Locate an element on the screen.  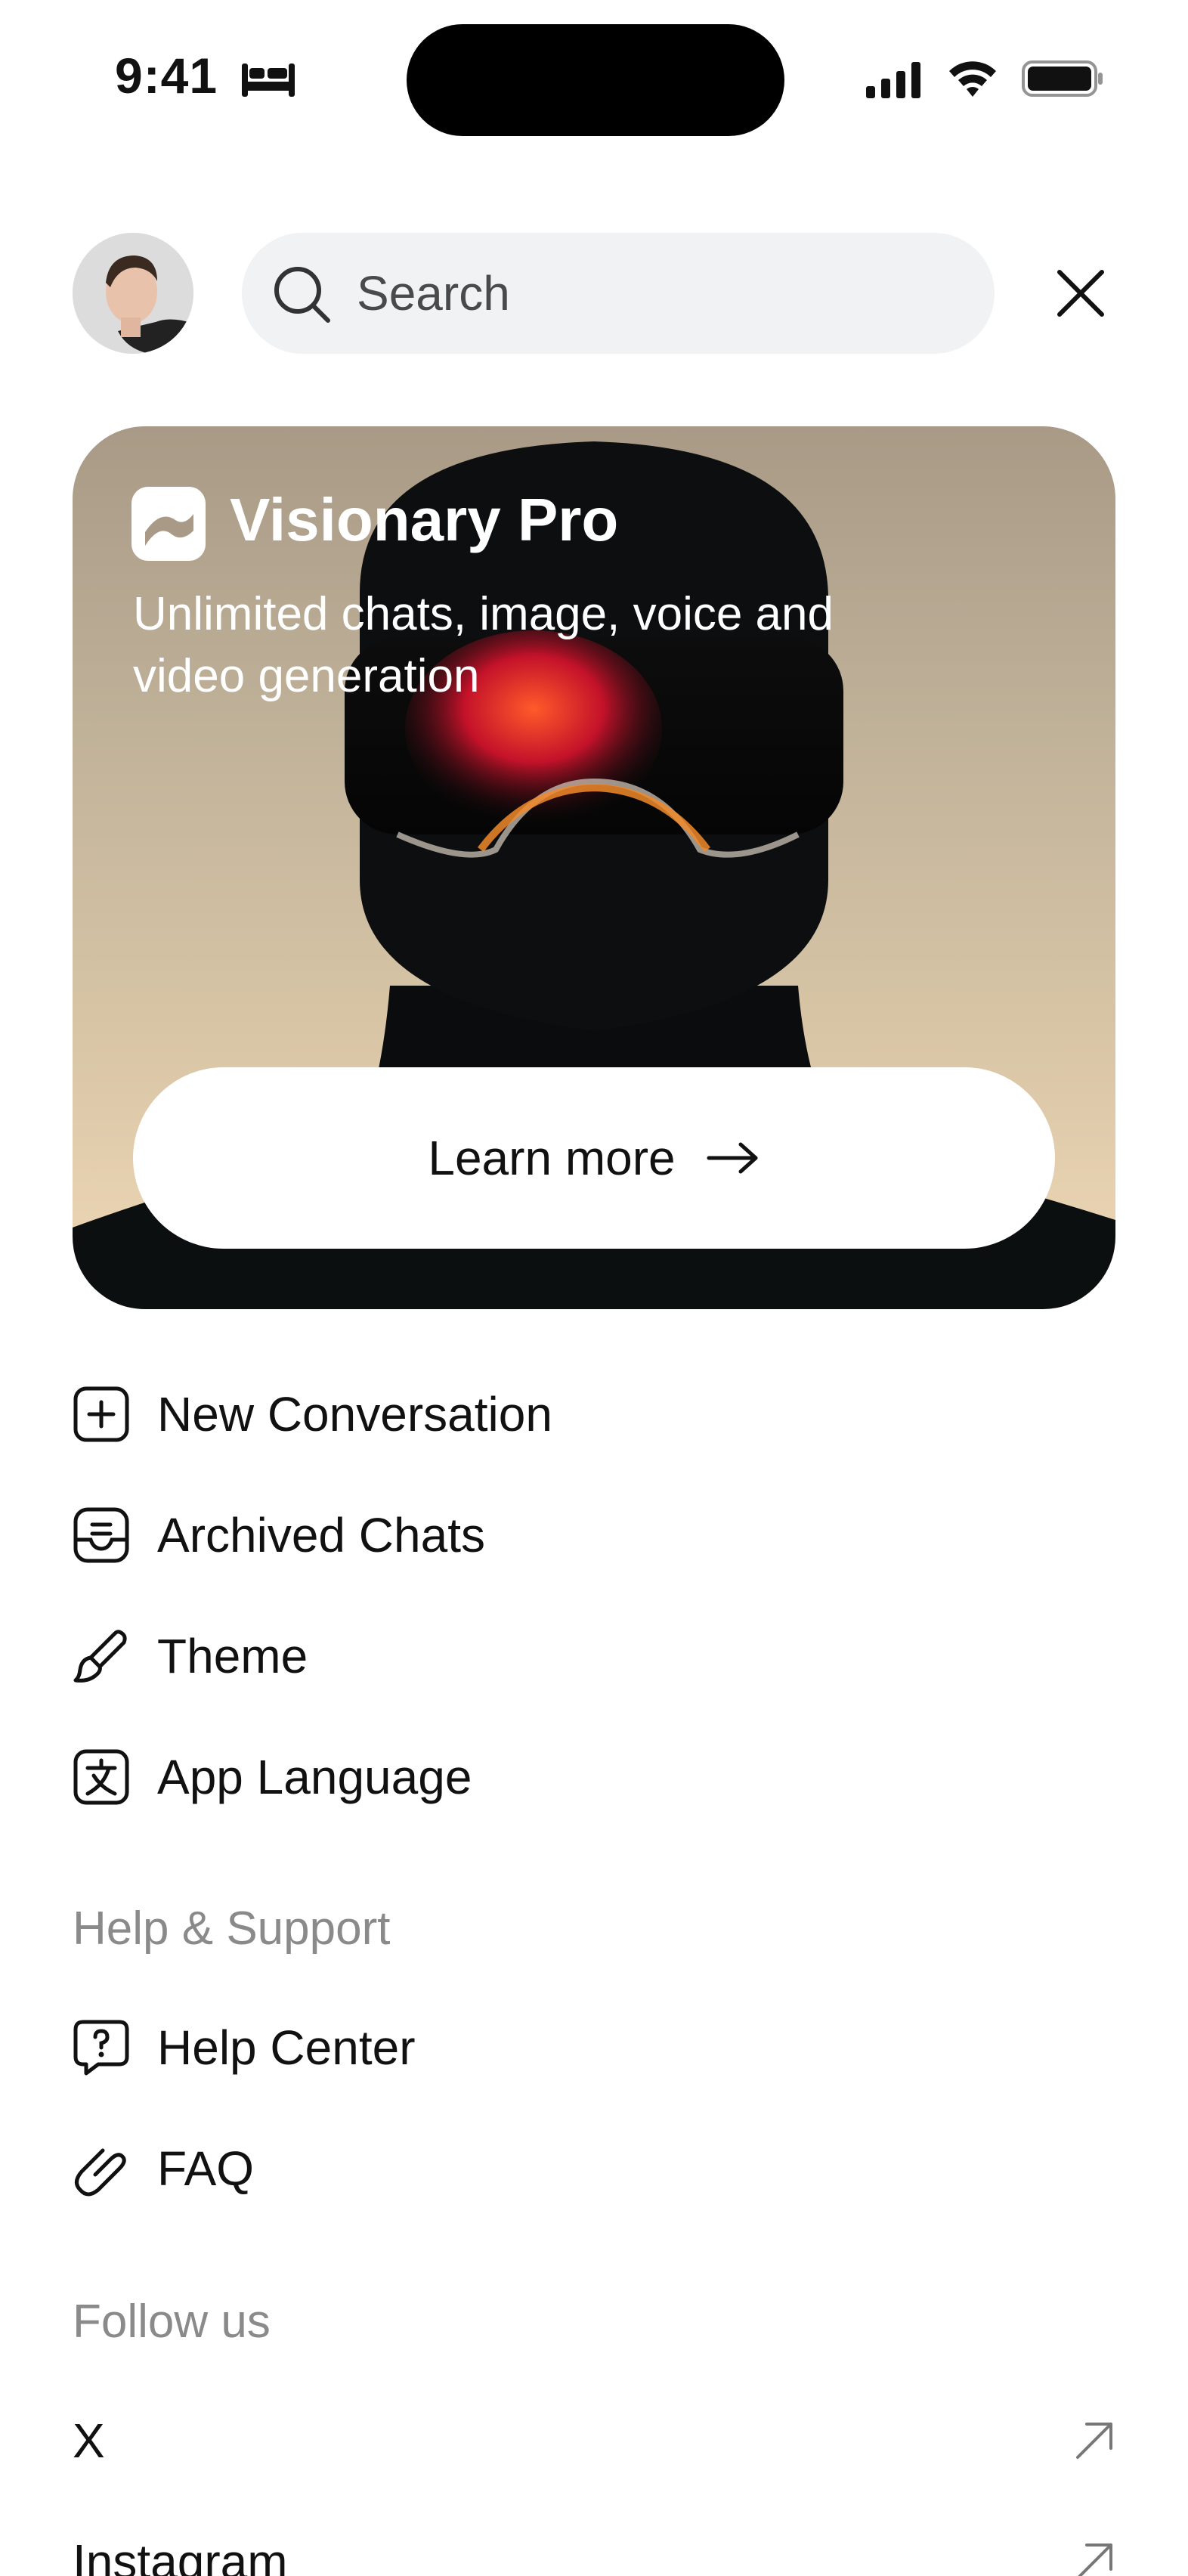
search-bar is located at coordinates (618, 293).